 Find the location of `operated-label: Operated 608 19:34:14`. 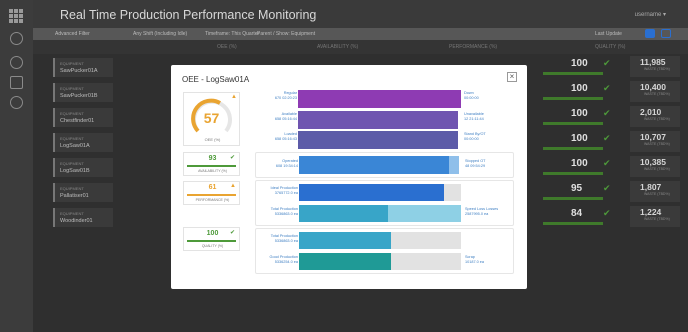

operated-label: Operated 608 19:34:14 is located at coordinates (286, 163).